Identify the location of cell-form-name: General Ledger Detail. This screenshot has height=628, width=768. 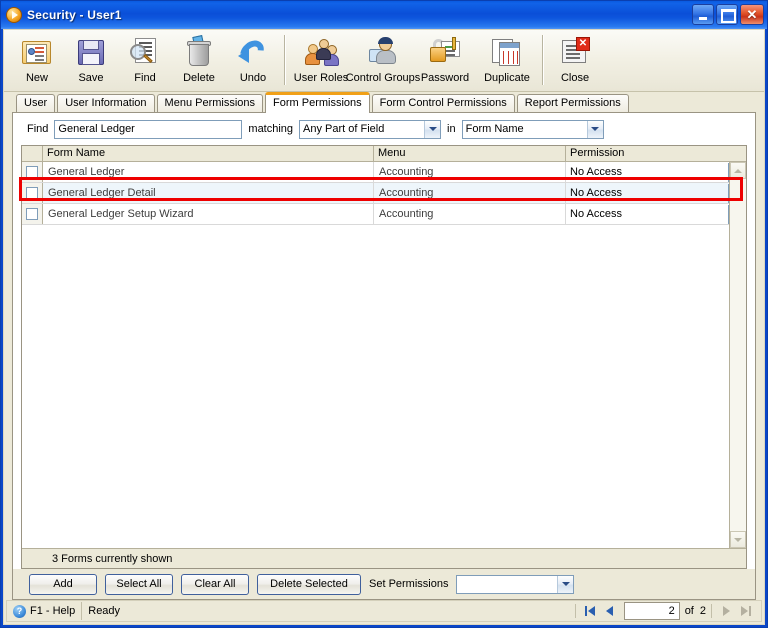
(208, 193).